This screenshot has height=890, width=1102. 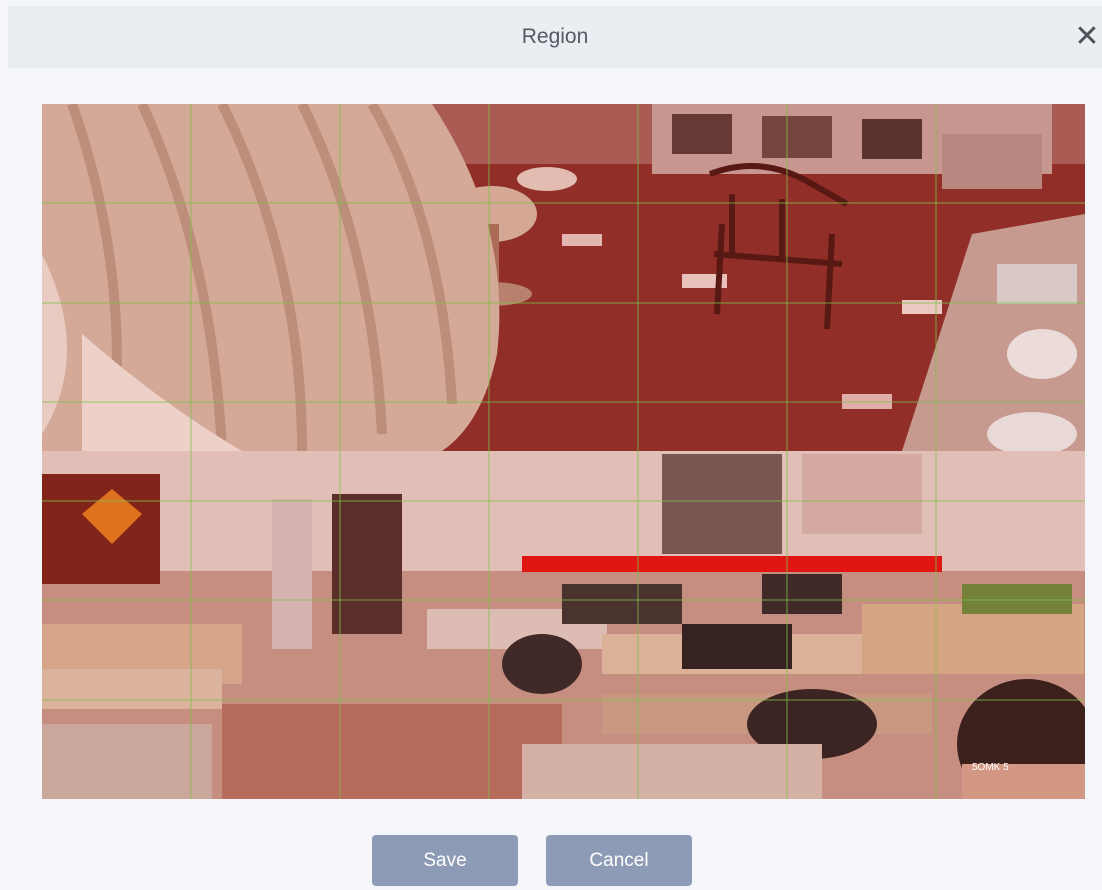 I want to click on dialog-header: Region ✕, so click(x=555, y=37).